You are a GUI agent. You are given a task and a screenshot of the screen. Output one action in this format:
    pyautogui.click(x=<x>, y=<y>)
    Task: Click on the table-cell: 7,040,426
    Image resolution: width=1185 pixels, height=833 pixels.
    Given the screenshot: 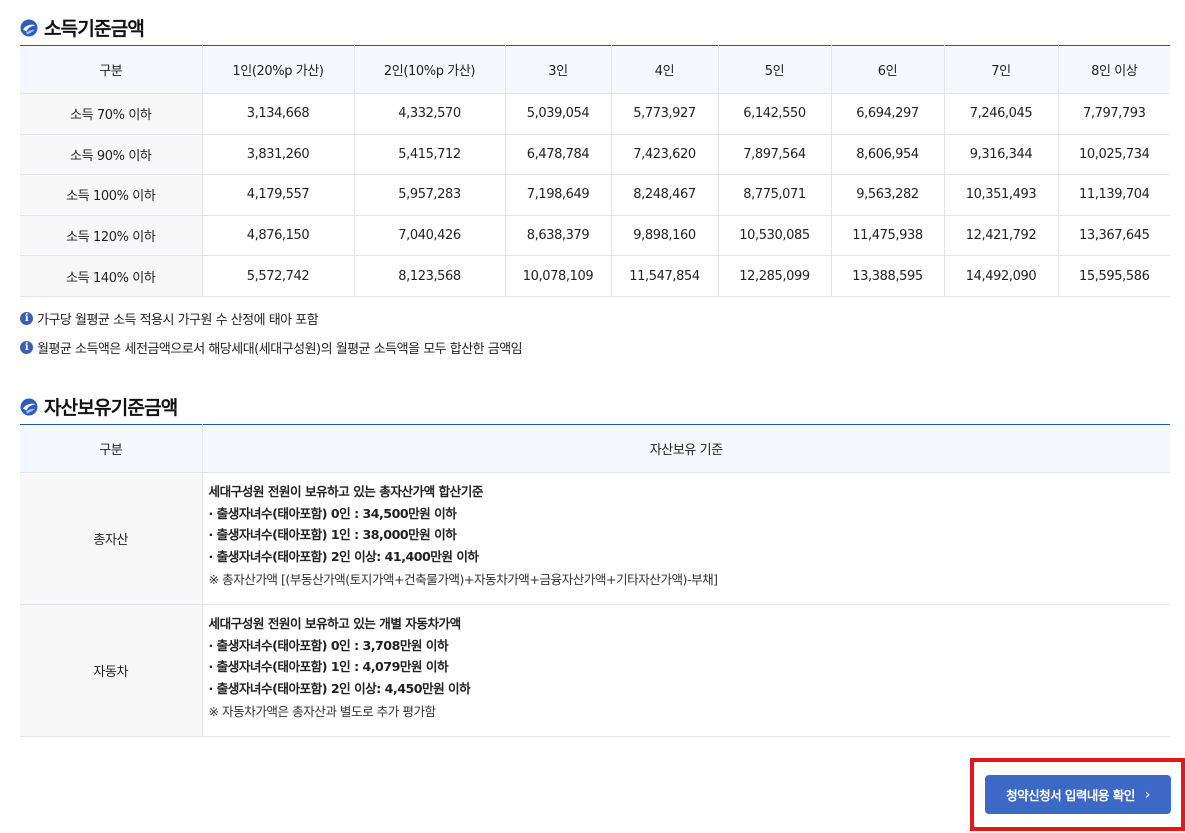 What is the action you would take?
    pyautogui.click(x=430, y=236)
    